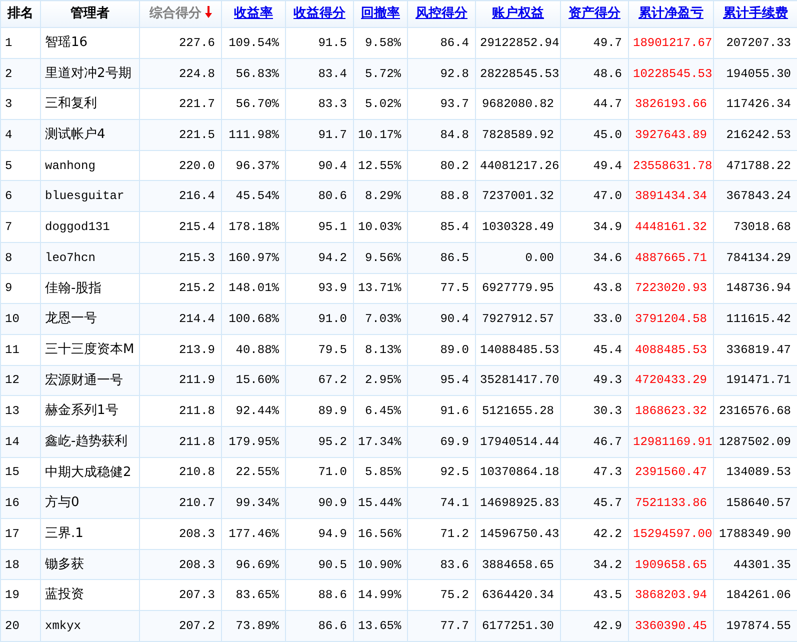 The image size is (797, 642). I want to click on sort-arrow-icon, so click(208, 12).